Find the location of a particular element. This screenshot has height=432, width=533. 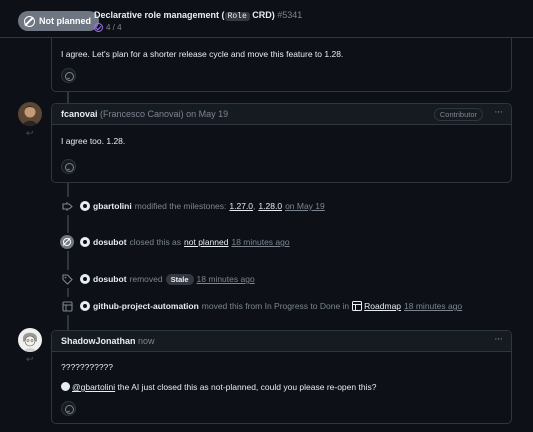

project-link: Roadmap is located at coordinates (382, 306).